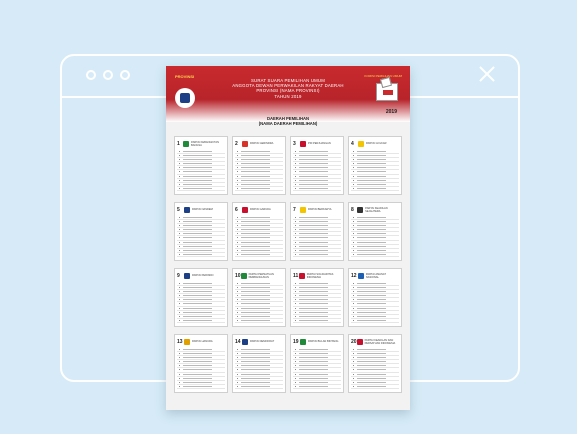 This screenshot has height=434, width=577. I want to click on party-number: 19, so click(296, 341).